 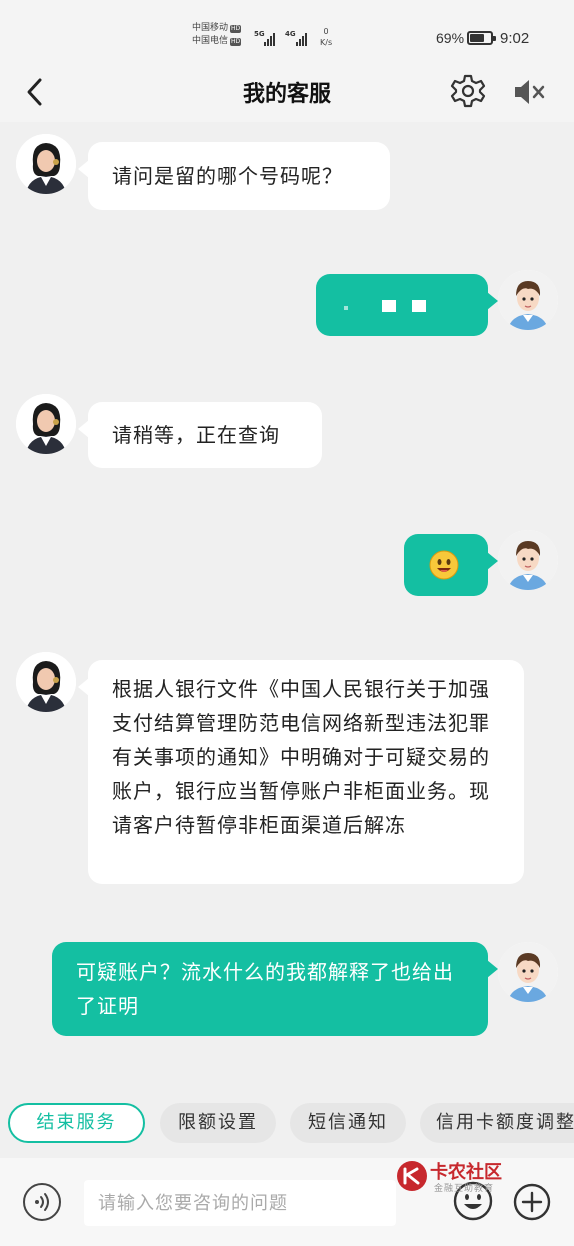 I want to click on quick-actions-bar: 结束服务 限额设置 短信通知 信用卡额度调整, so click(x=287, y=1123).